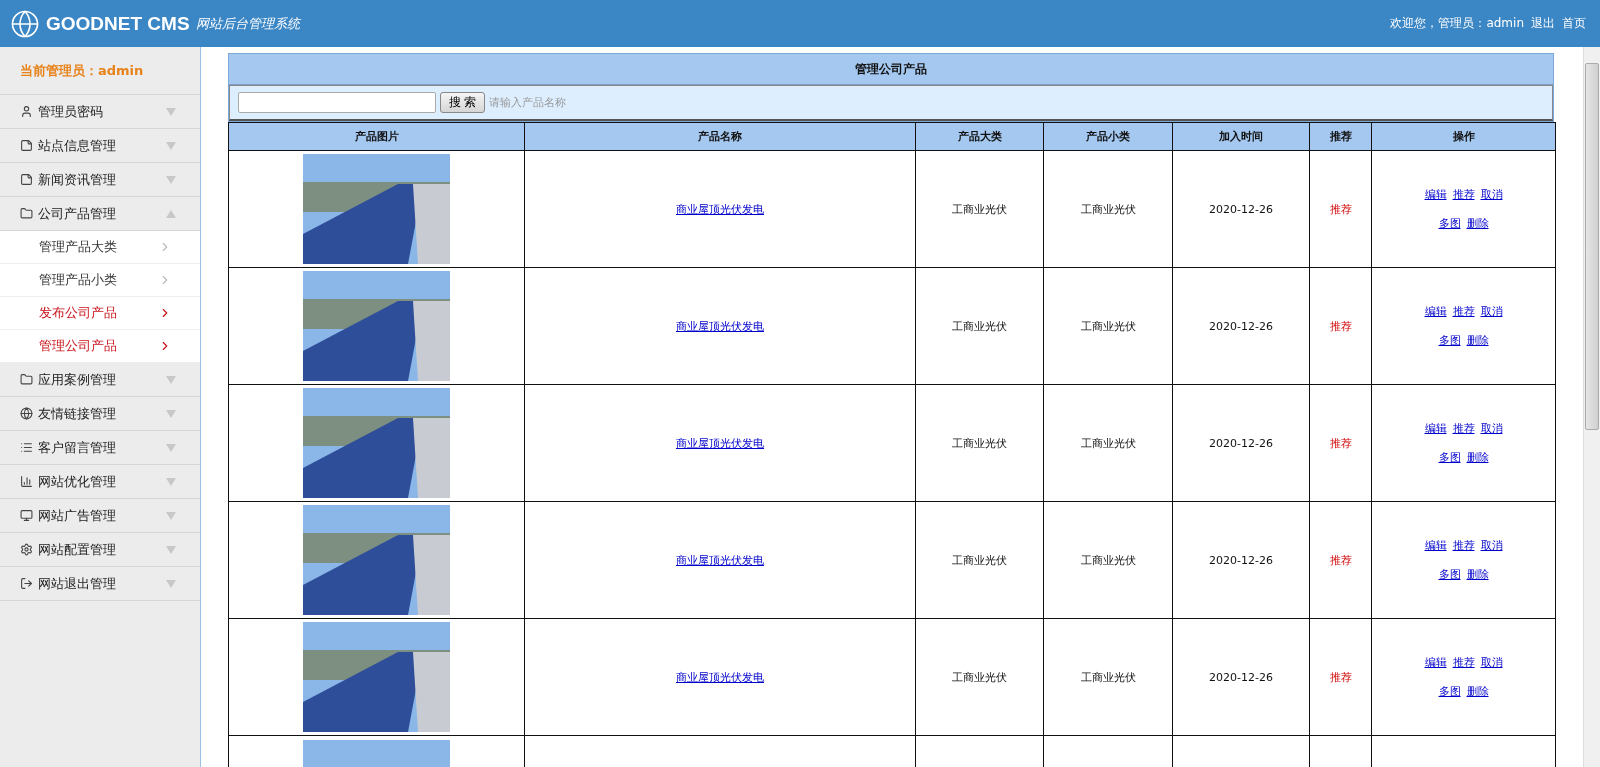 This screenshot has height=767, width=1600. I want to click on sidebar-item: 网站广告管理, so click(100, 516).